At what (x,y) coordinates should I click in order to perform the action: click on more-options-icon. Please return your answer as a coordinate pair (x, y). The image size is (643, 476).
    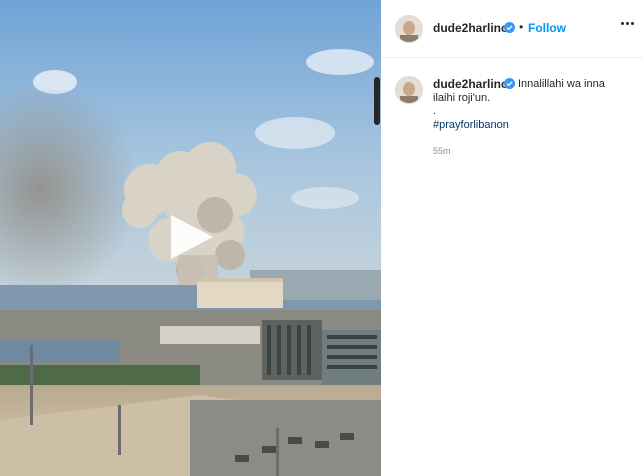
    Looking at the image, I should click on (628, 24).